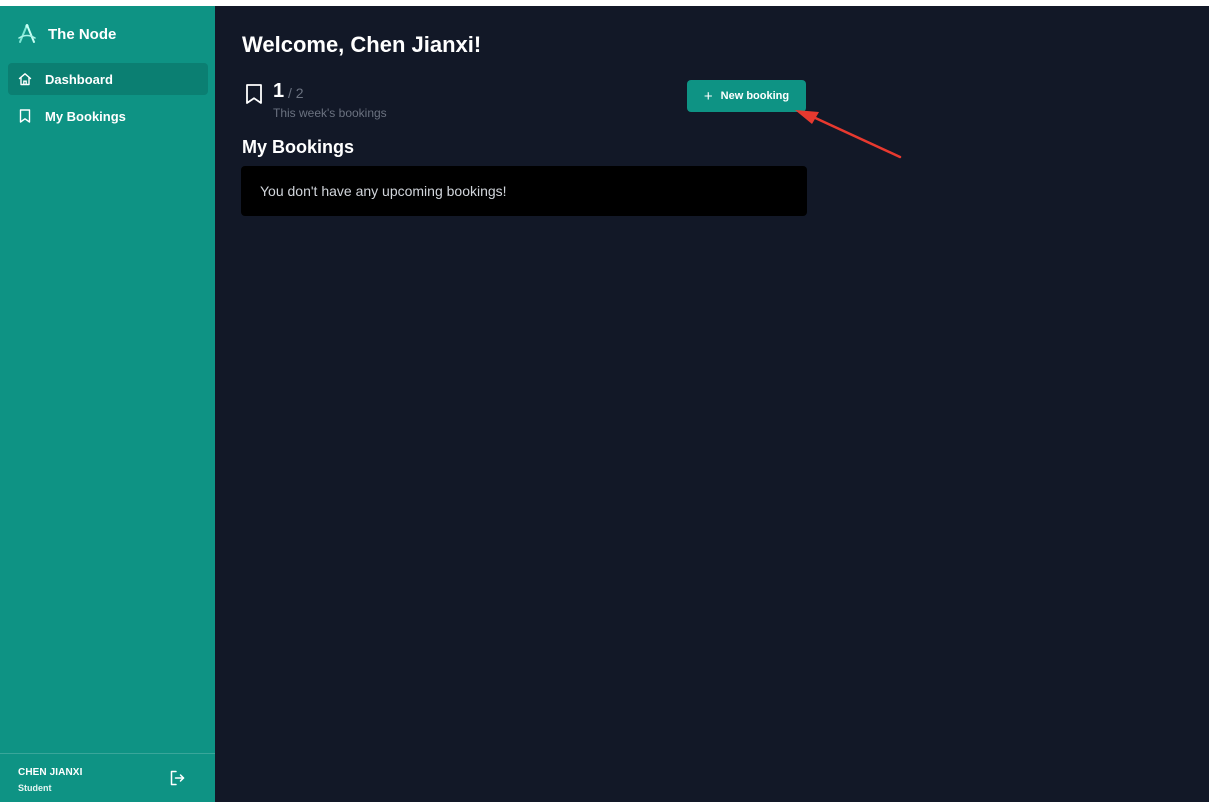 The image size is (1209, 802). Describe the element at coordinates (85, 116) in the screenshot. I see `sidebar-item-label: My Bookings` at that location.